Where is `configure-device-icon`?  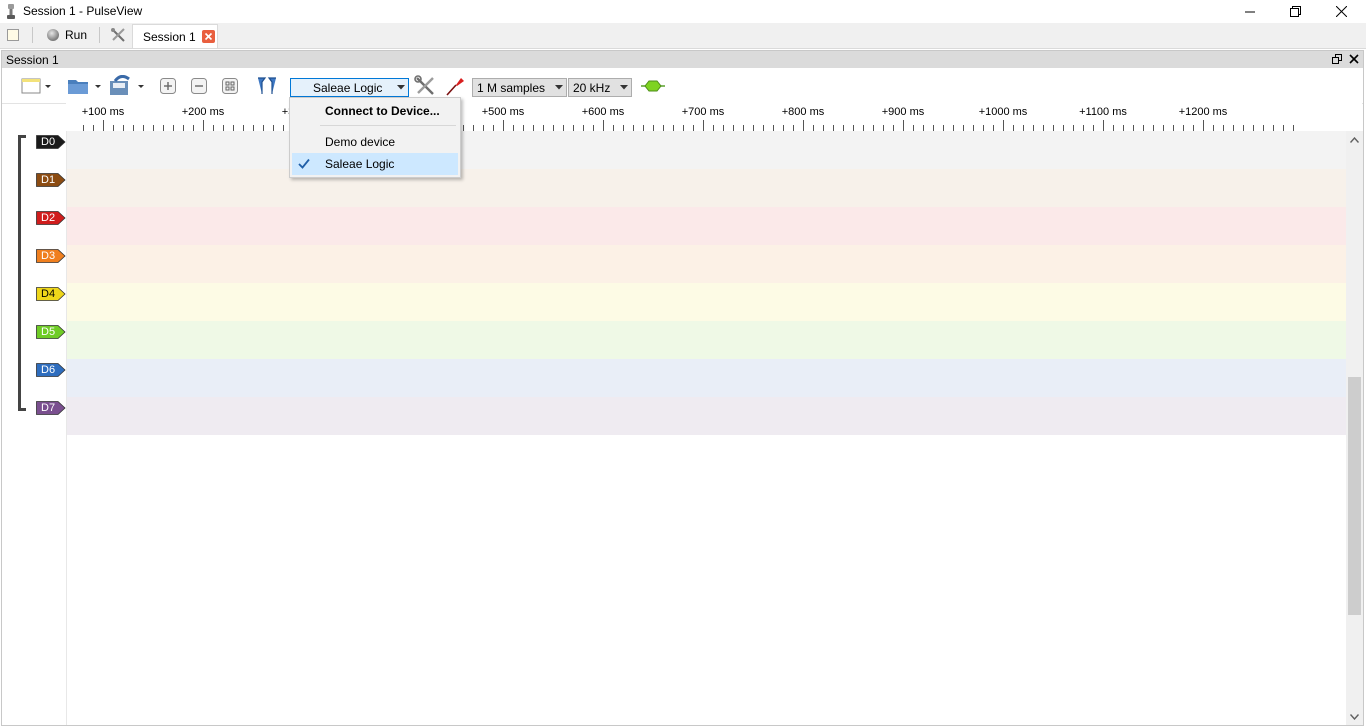
configure-device-icon is located at coordinates (424, 85).